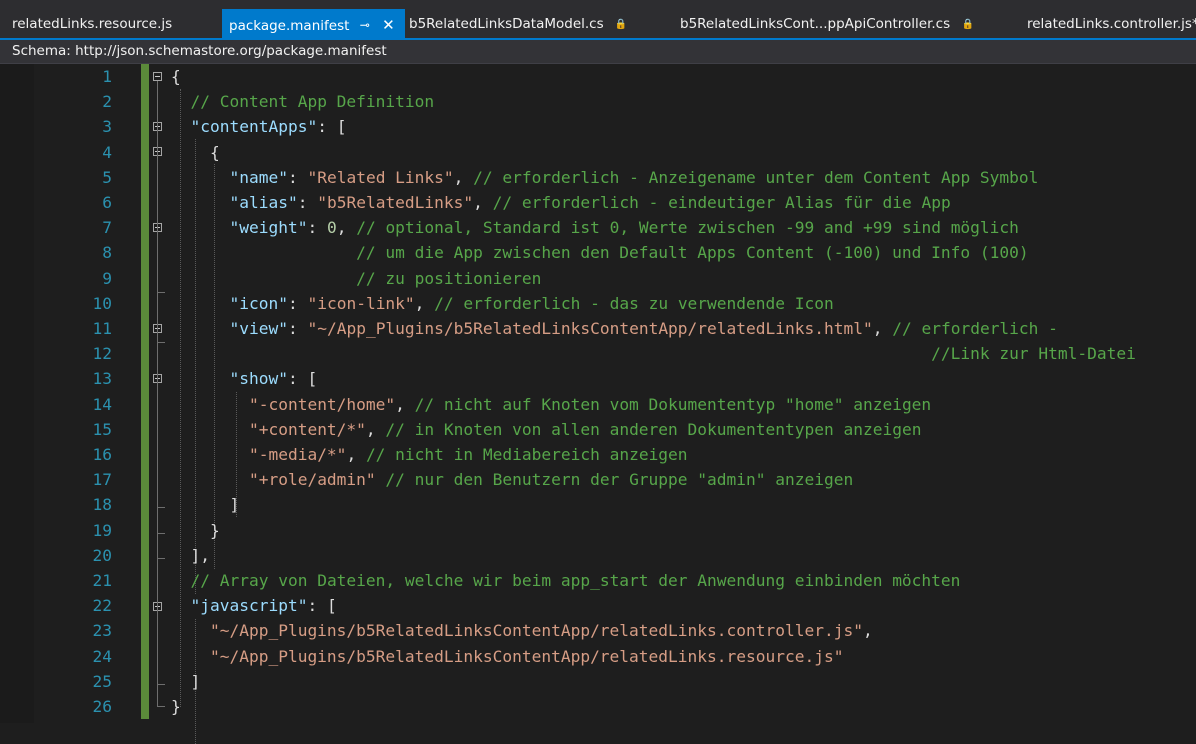  I want to click on tab-package-manifest: package.manifest ⊸ ✕, so click(313, 24).